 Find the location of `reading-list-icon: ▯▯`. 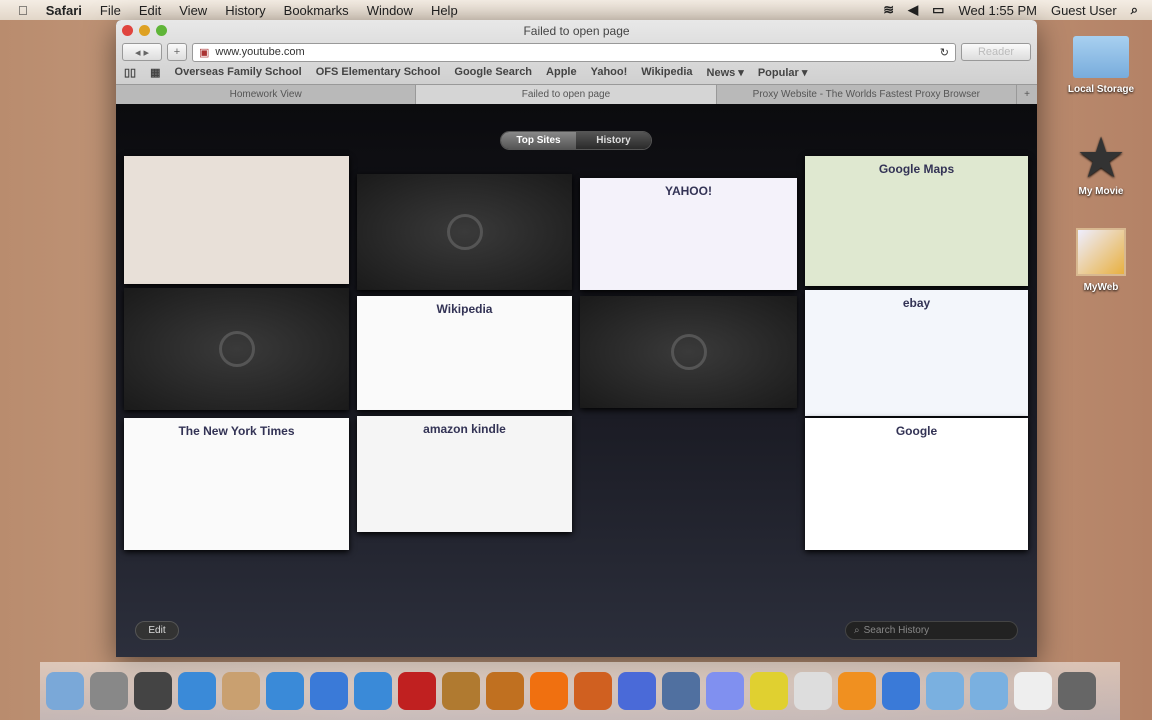

reading-list-icon: ▯▯ is located at coordinates (130, 72).